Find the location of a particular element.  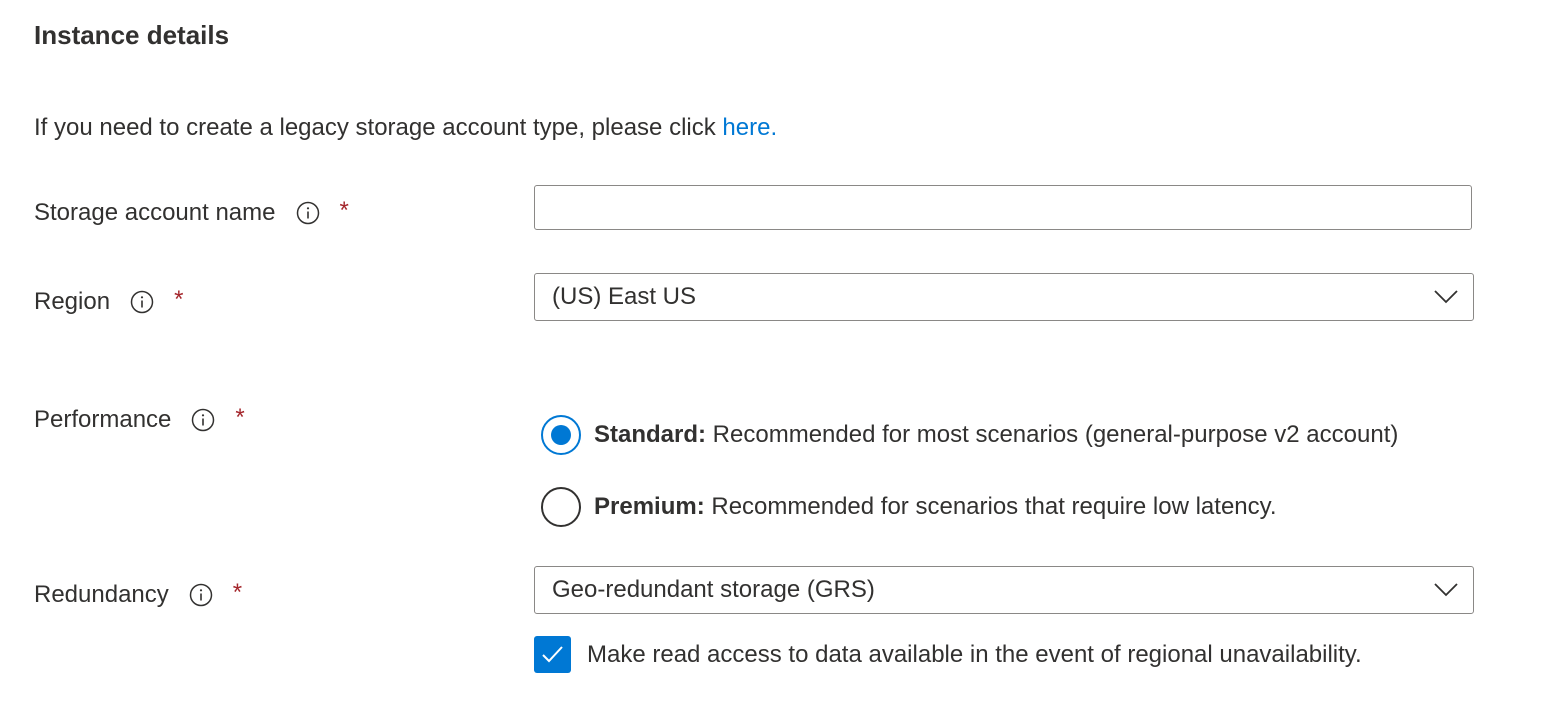

legacy-account-link: here. is located at coordinates (749, 127).